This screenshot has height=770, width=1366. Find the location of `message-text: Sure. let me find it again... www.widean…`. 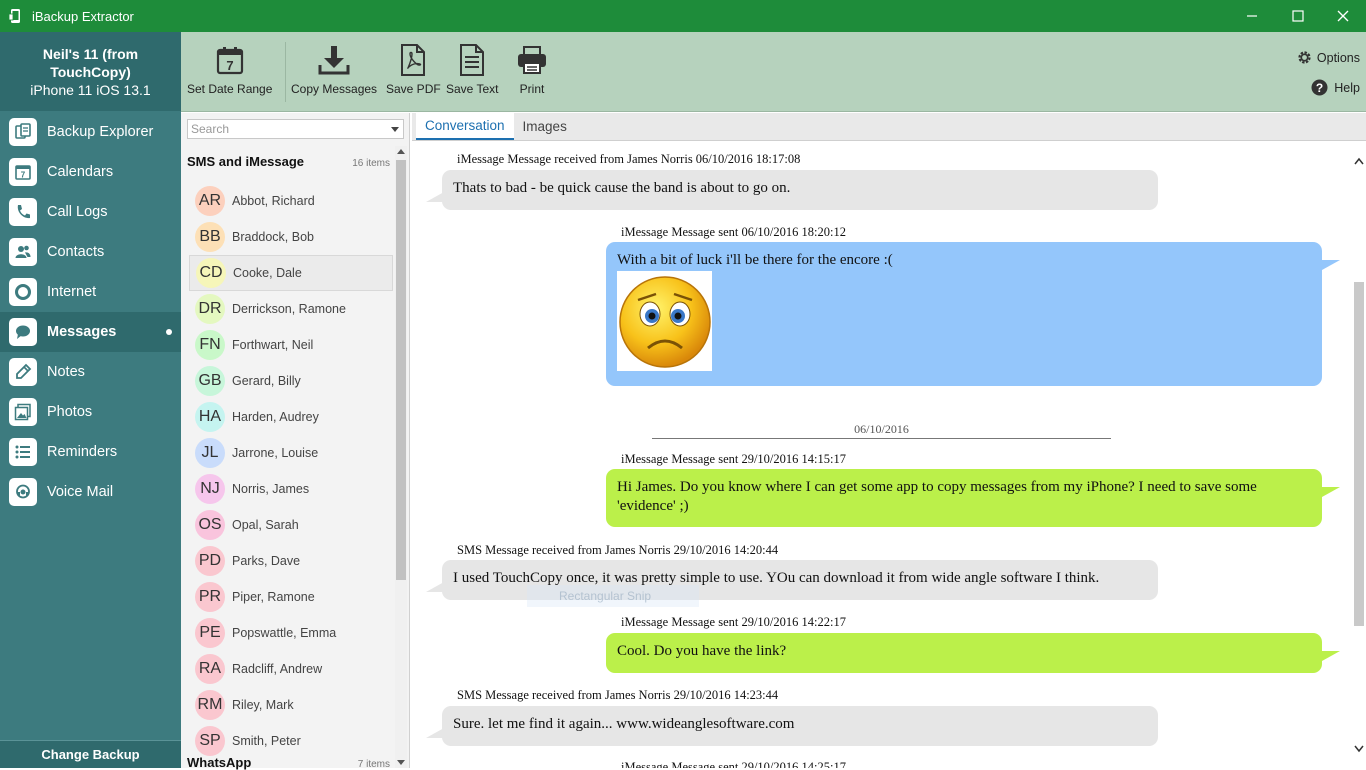

message-text: Sure. let me find it again... www.widean… is located at coordinates (624, 724).